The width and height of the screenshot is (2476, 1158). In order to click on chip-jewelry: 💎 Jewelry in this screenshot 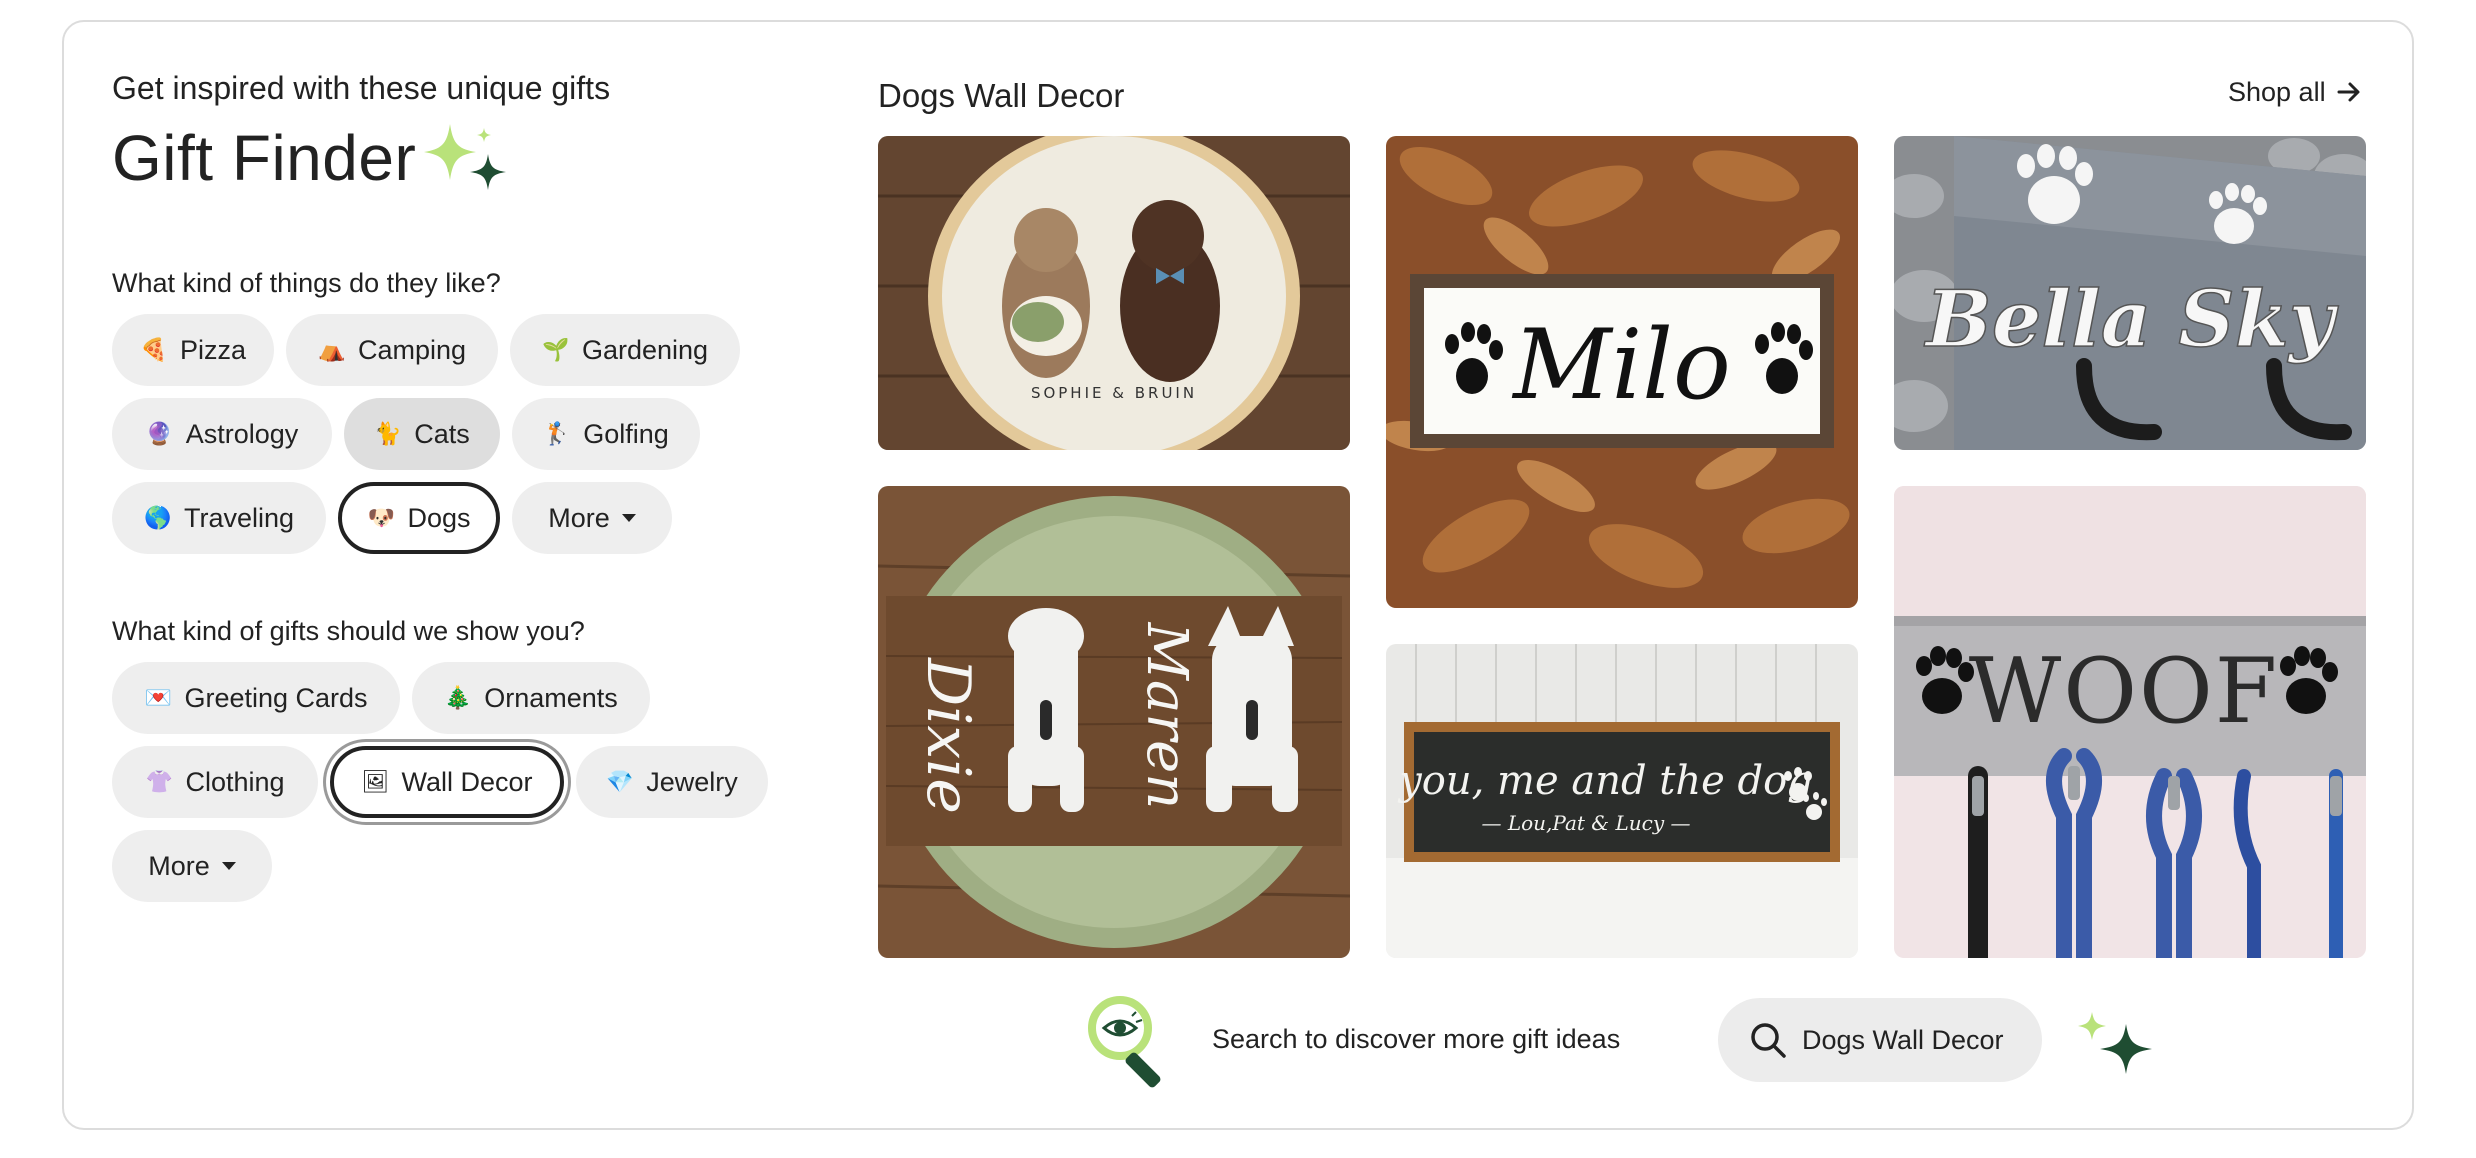, I will do `click(672, 782)`.